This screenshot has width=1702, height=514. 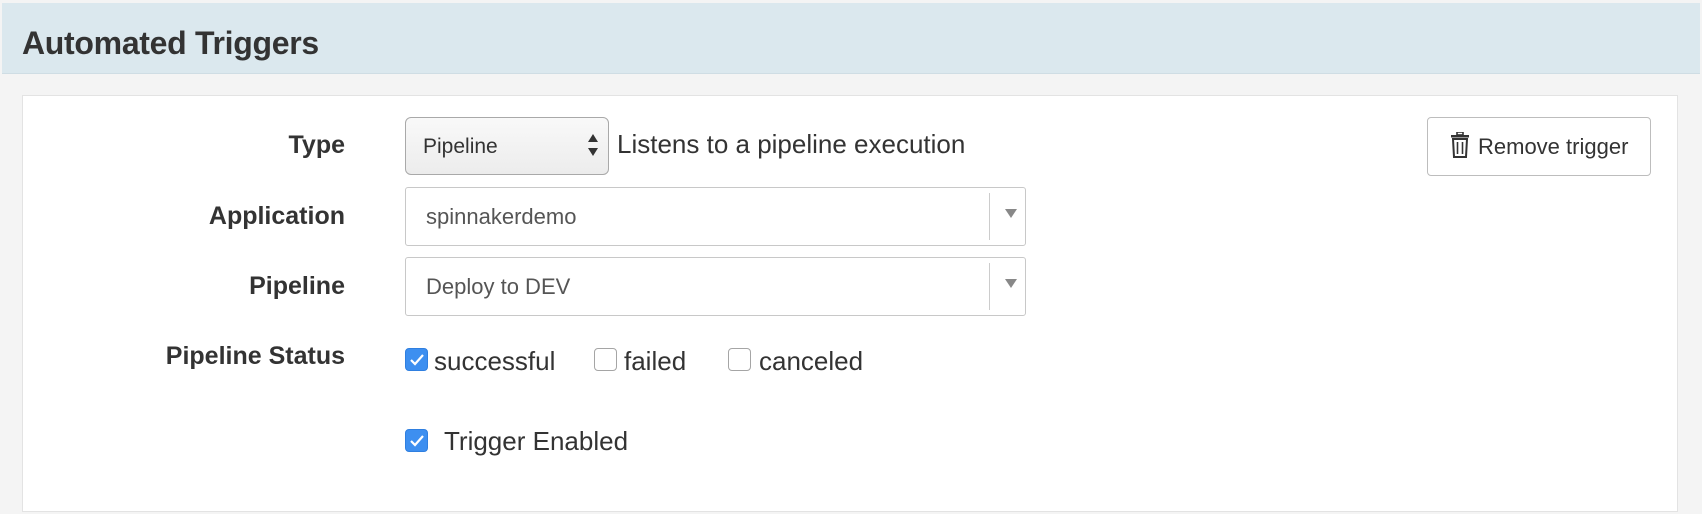 What do you see at coordinates (536, 441) in the screenshot?
I see `trigger-enabled-label: Trigger Enabled` at bounding box center [536, 441].